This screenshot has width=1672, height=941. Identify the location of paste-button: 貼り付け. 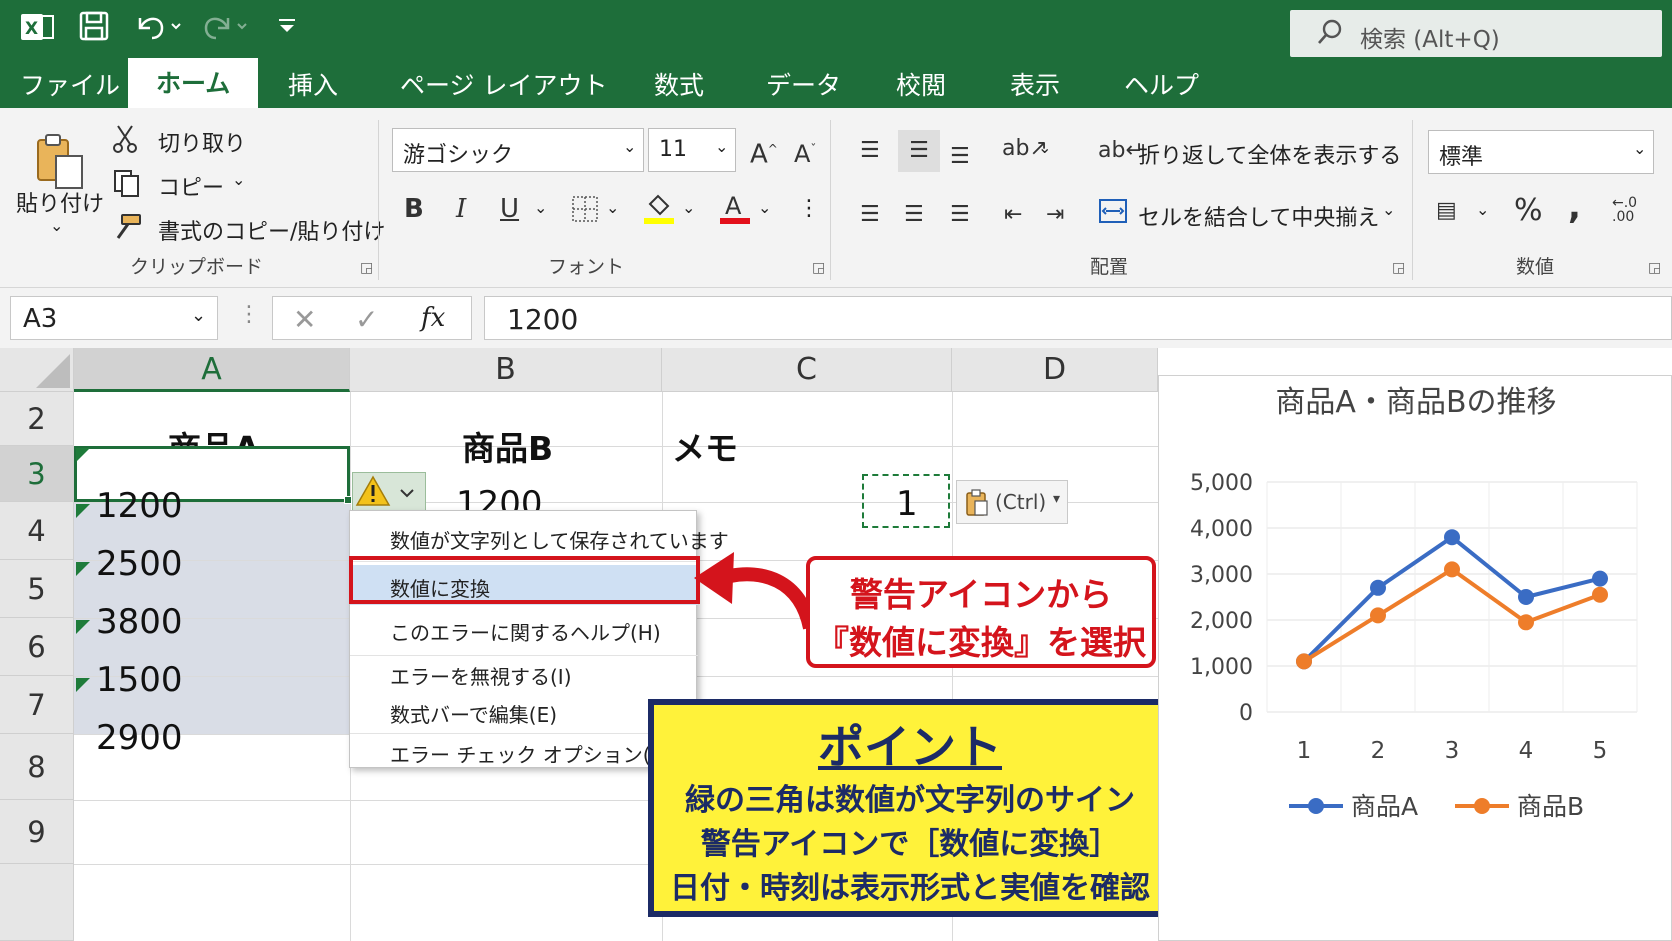
(60, 202).